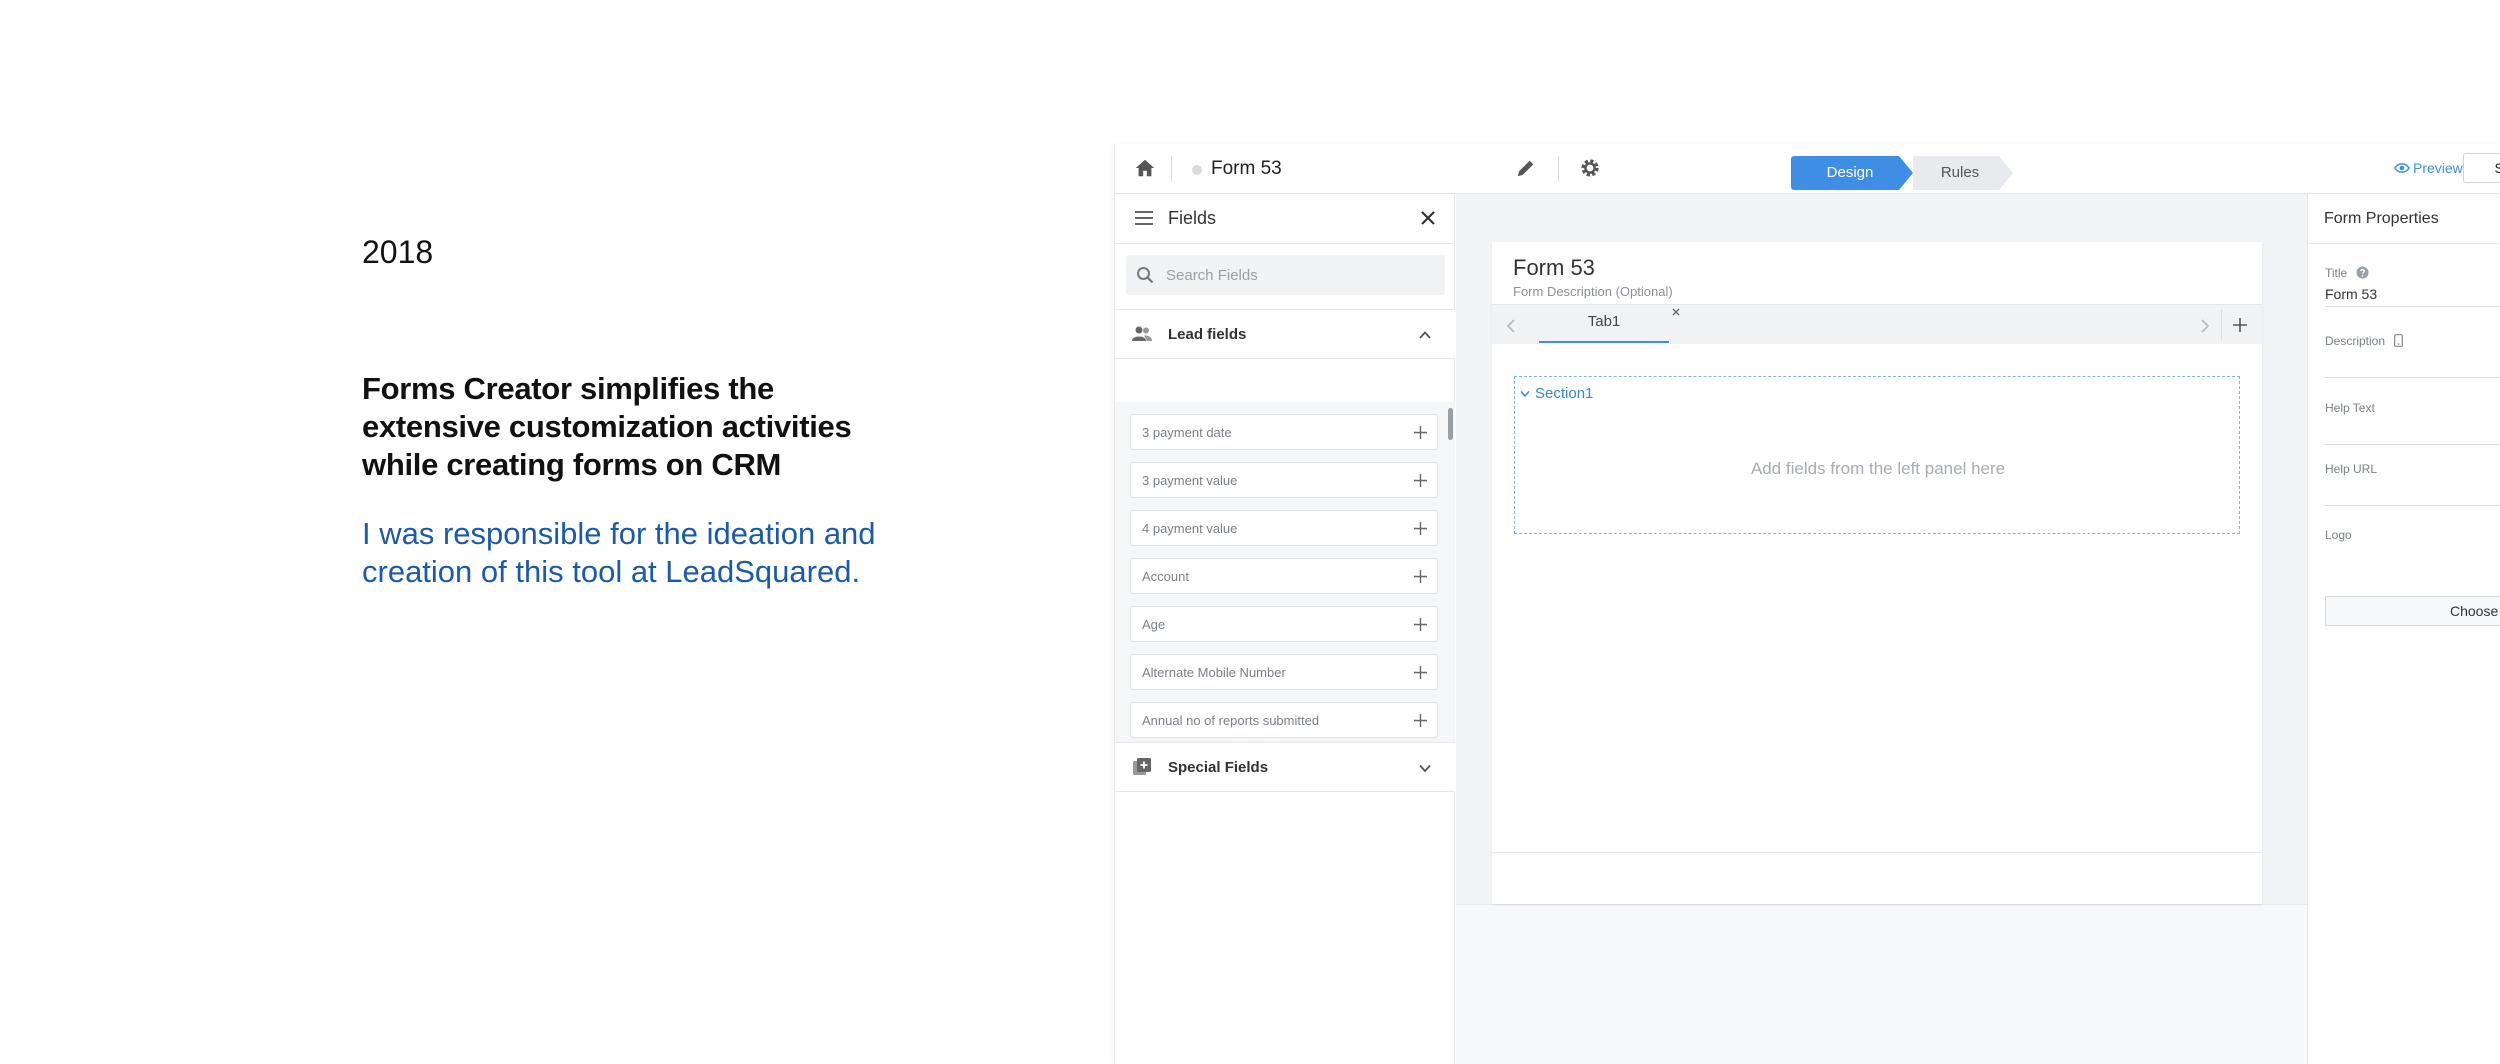 The image size is (2500, 1064). Describe the element at coordinates (1246, 169) in the screenshot. I see `form-name: Form 53` at that location.